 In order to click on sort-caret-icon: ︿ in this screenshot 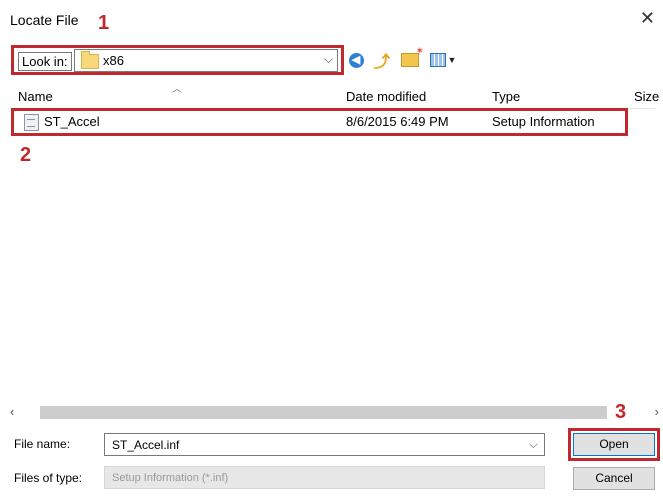, I will do `click(177, 89)`.